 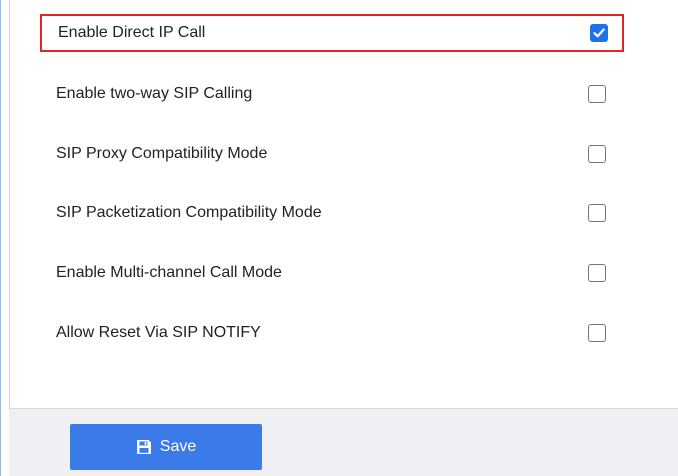 I want to click on setting-row-sip-packetization-compat: SIP Packetization Compatibility Mode, so click(x=332, y=213).